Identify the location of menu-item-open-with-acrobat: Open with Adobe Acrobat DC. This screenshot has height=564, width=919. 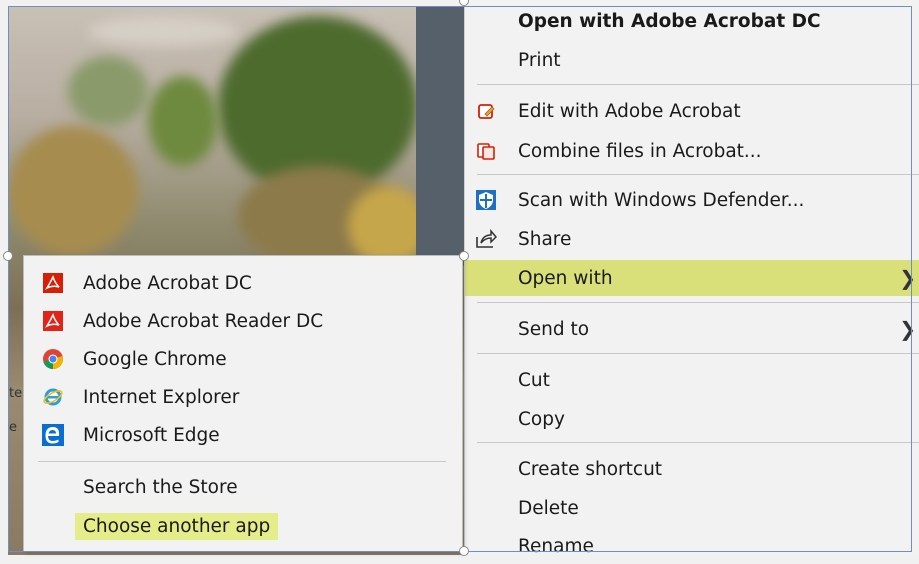
(692, 21).